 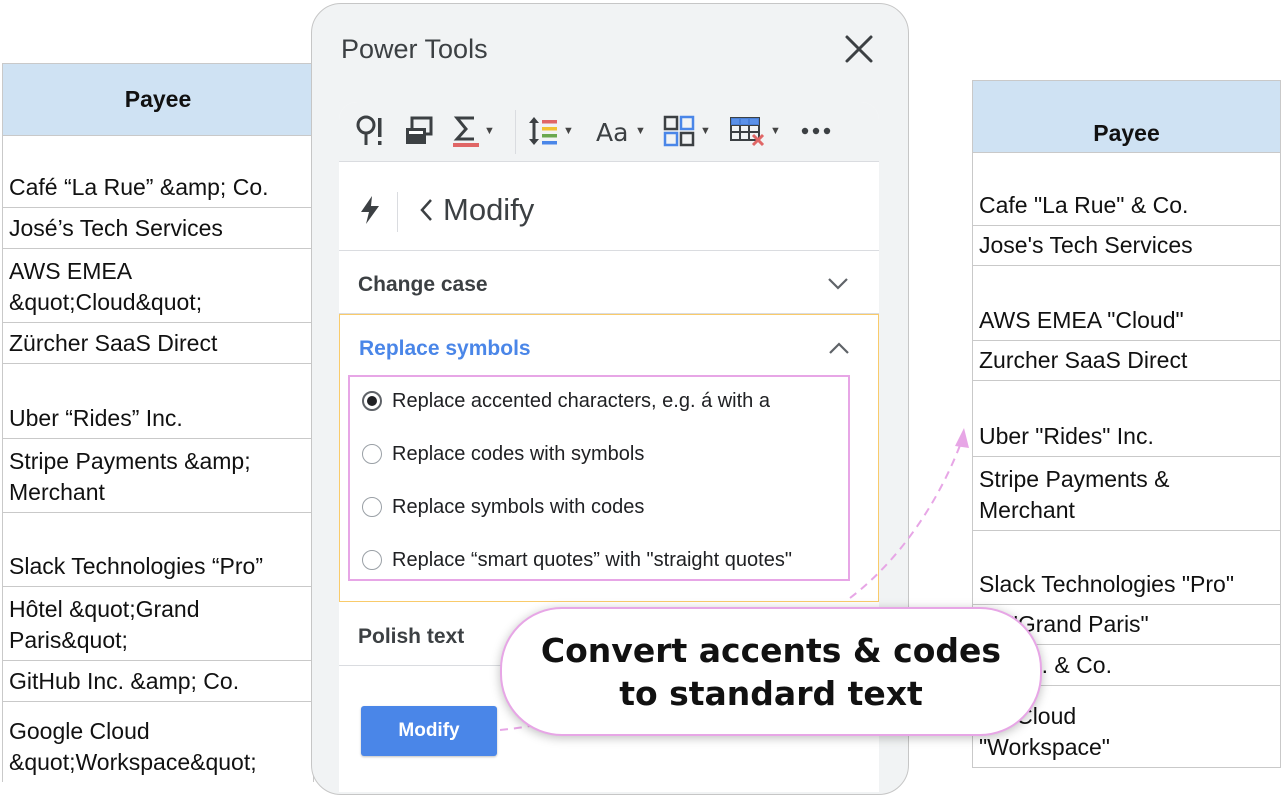 What do you see at coordinates (158, 742) in the screenshot?
I see `table-row: Google Cloud &quot;Workspace&quot;` at bounding box center [158, 742].